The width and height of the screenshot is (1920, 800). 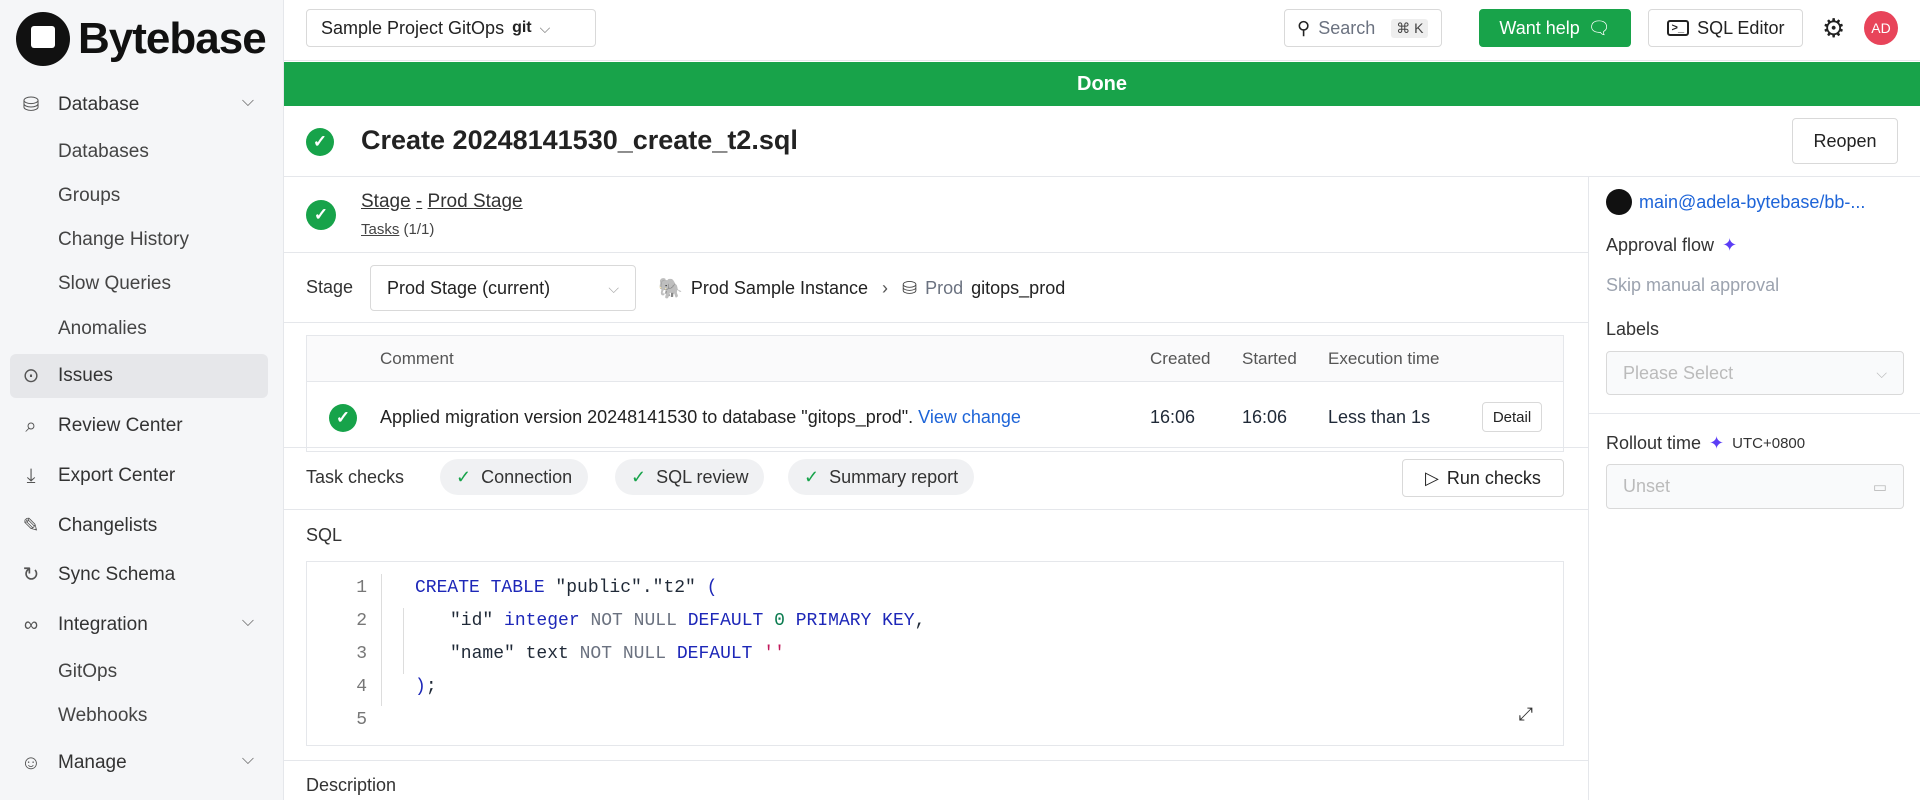 What do you see at coordinates (361, 588) in the screenshot?
I see `line-number: 1` at bounding box center [361, 588].